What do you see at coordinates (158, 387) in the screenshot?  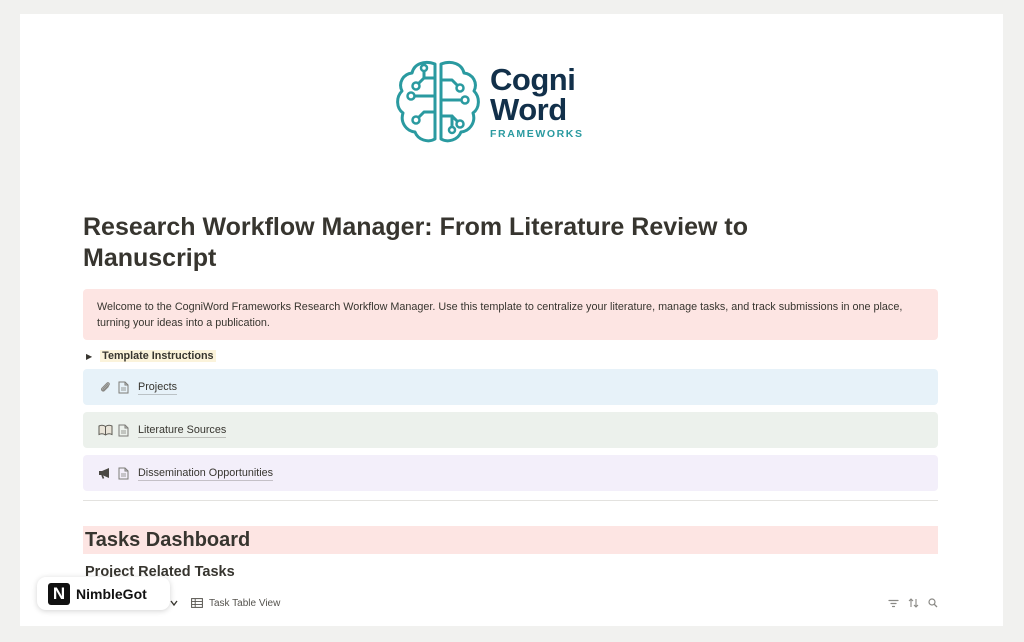 I see `link-label: Projects` at bounding box center [158, 387].